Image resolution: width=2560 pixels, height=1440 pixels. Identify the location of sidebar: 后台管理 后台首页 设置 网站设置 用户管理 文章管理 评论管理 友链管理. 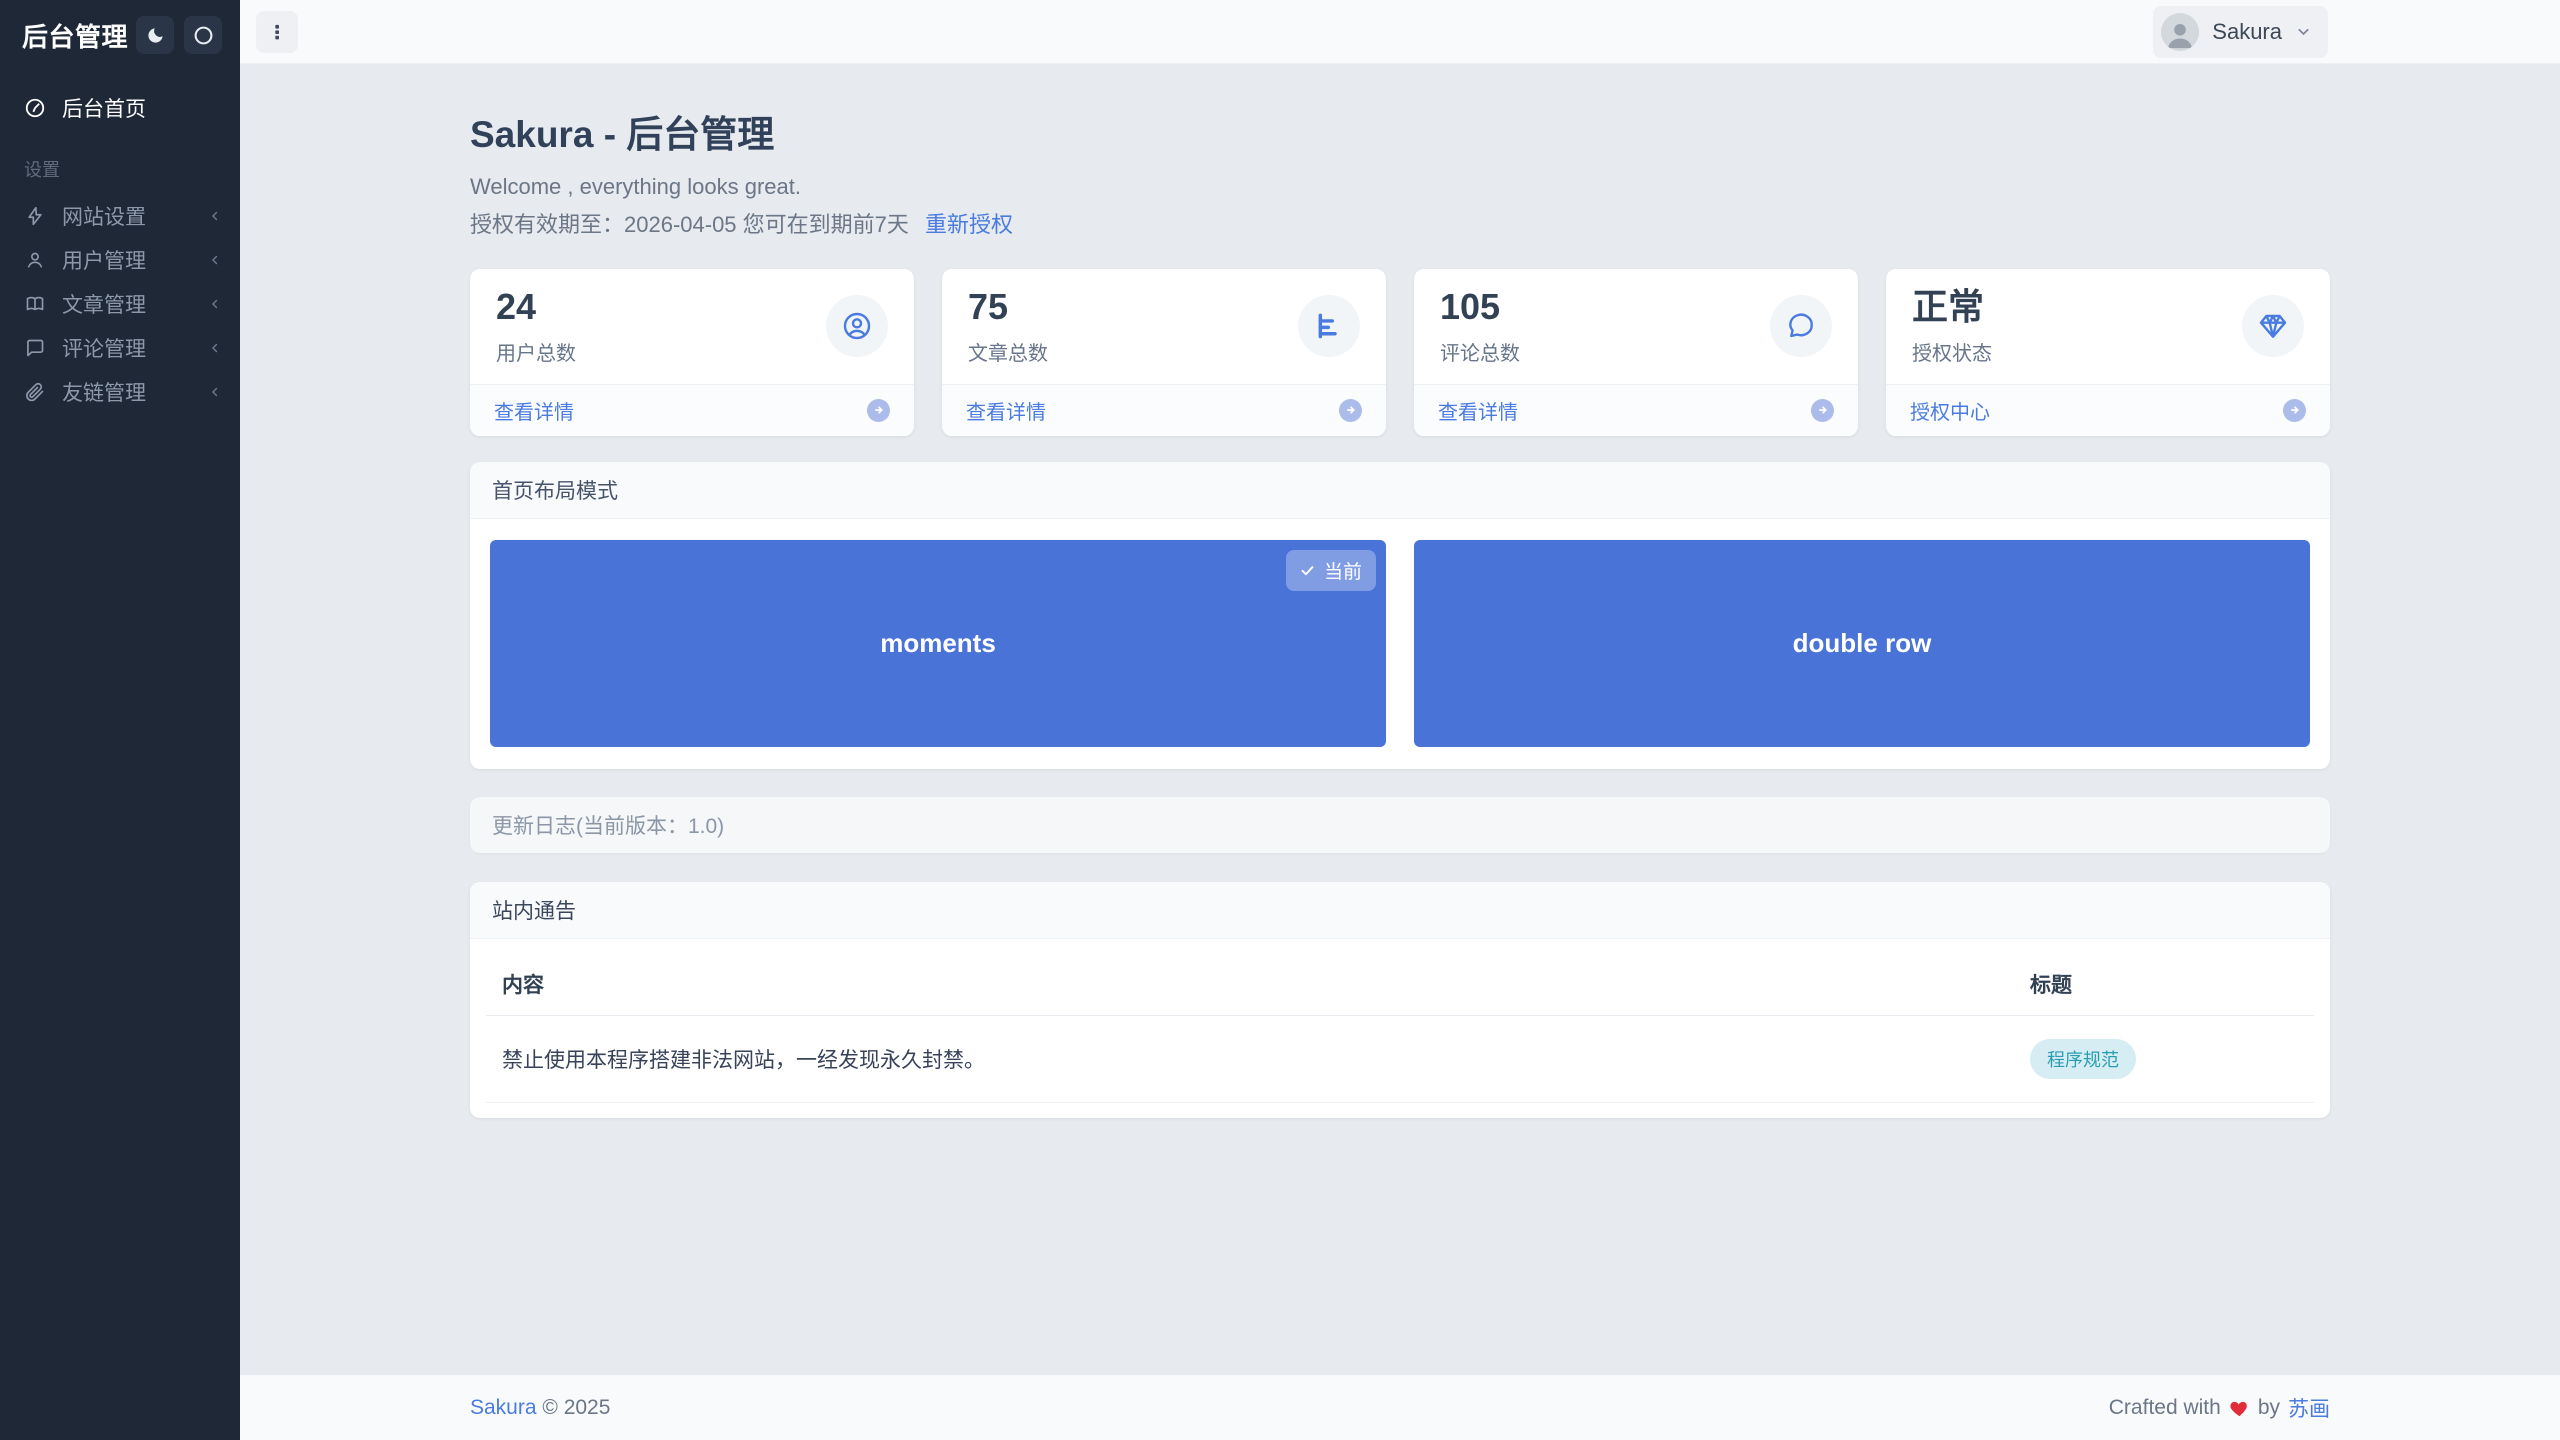
(120, 720).